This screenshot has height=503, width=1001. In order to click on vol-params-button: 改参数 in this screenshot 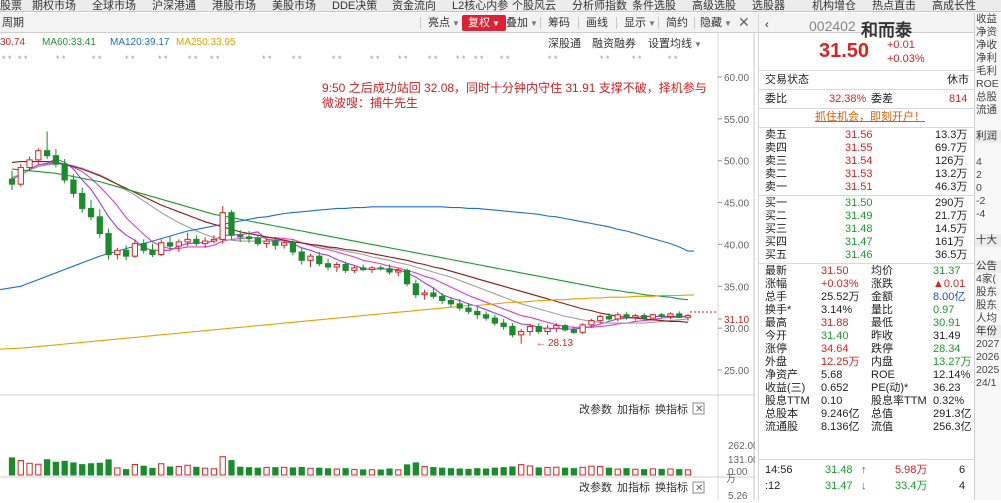, I will do `click(595, 409)`.